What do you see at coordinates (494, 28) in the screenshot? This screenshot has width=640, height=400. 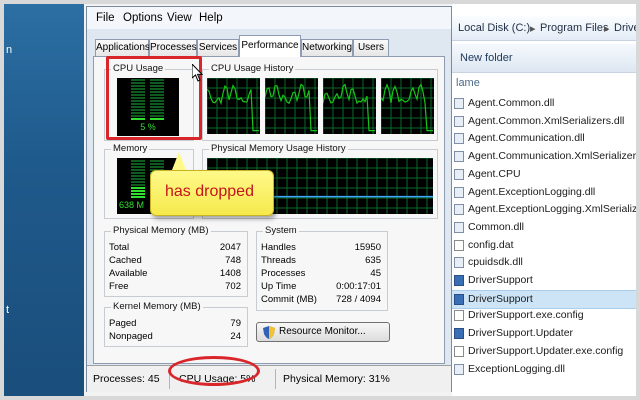 I see `breadcrumb-local-disk: Local Disk (C:)` at bounding box center [494, 28].